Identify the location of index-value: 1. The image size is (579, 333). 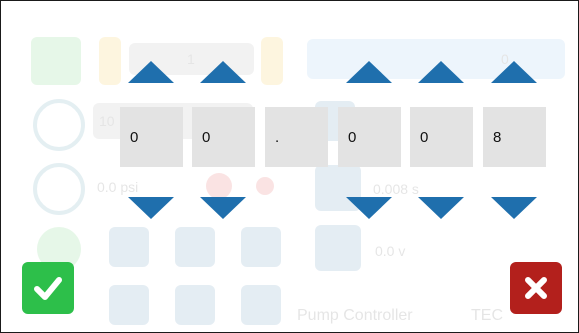
(191, 59).